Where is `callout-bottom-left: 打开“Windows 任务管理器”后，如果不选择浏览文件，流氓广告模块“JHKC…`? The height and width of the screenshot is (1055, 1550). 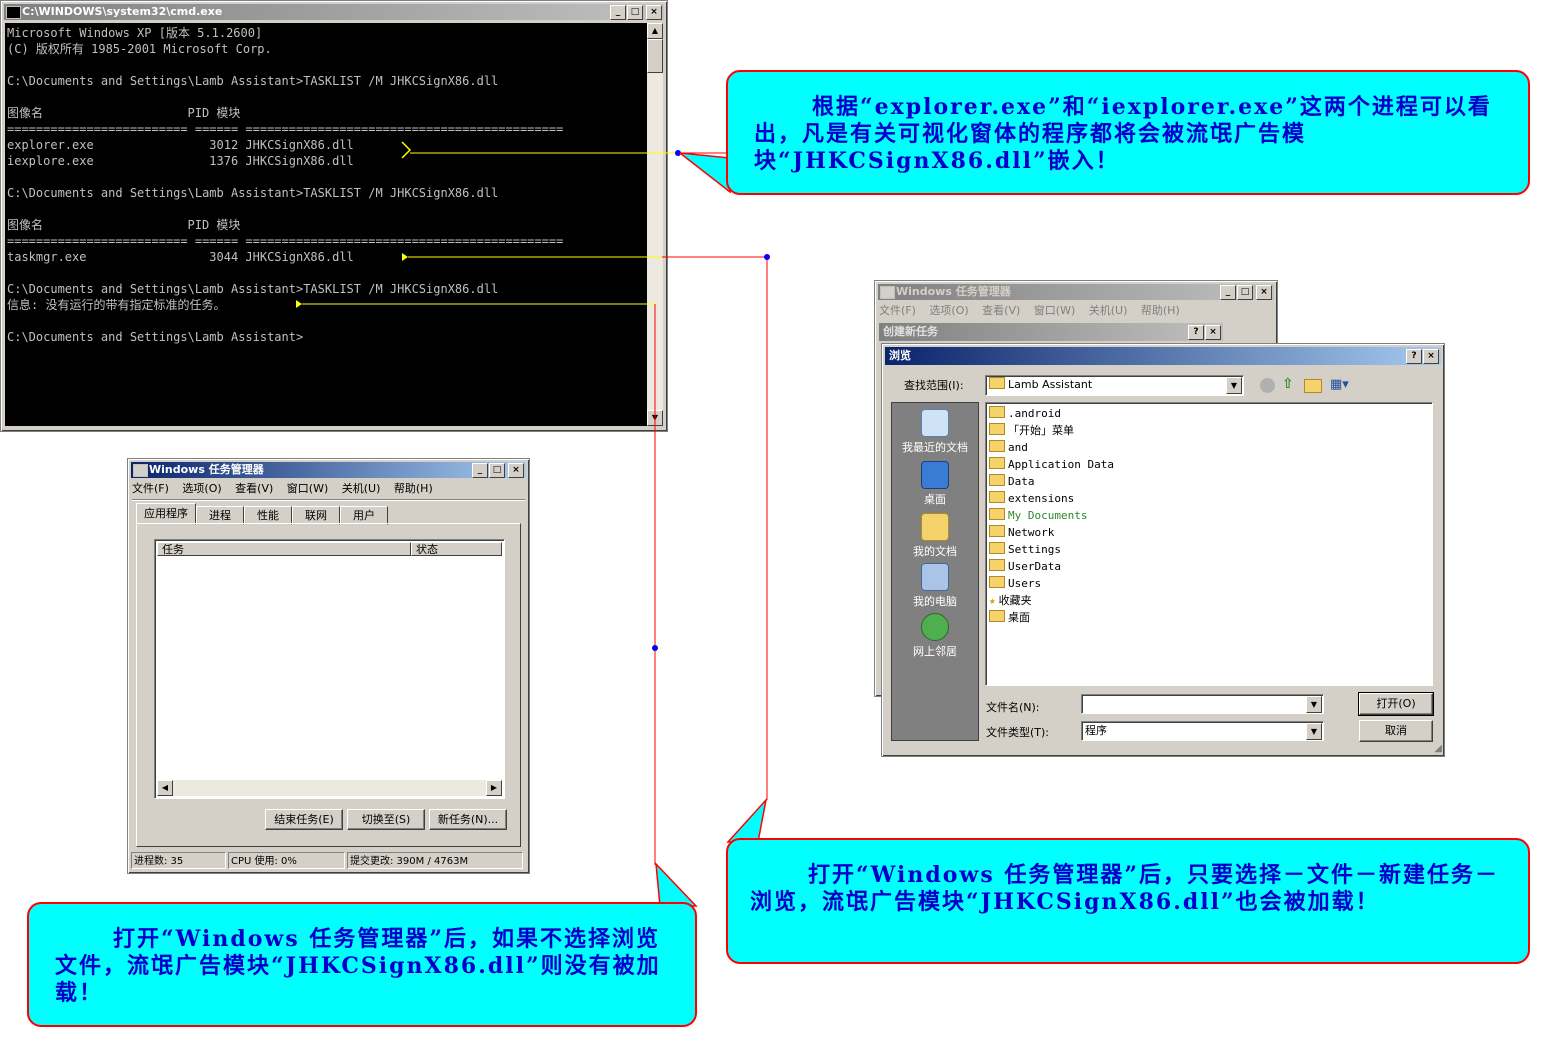
callout-bottom-left: 打开“Windows 任务管理器”后，如果不选择浏览文件，流氓广告模块“JHKC… is located at coordinates (362, 964).